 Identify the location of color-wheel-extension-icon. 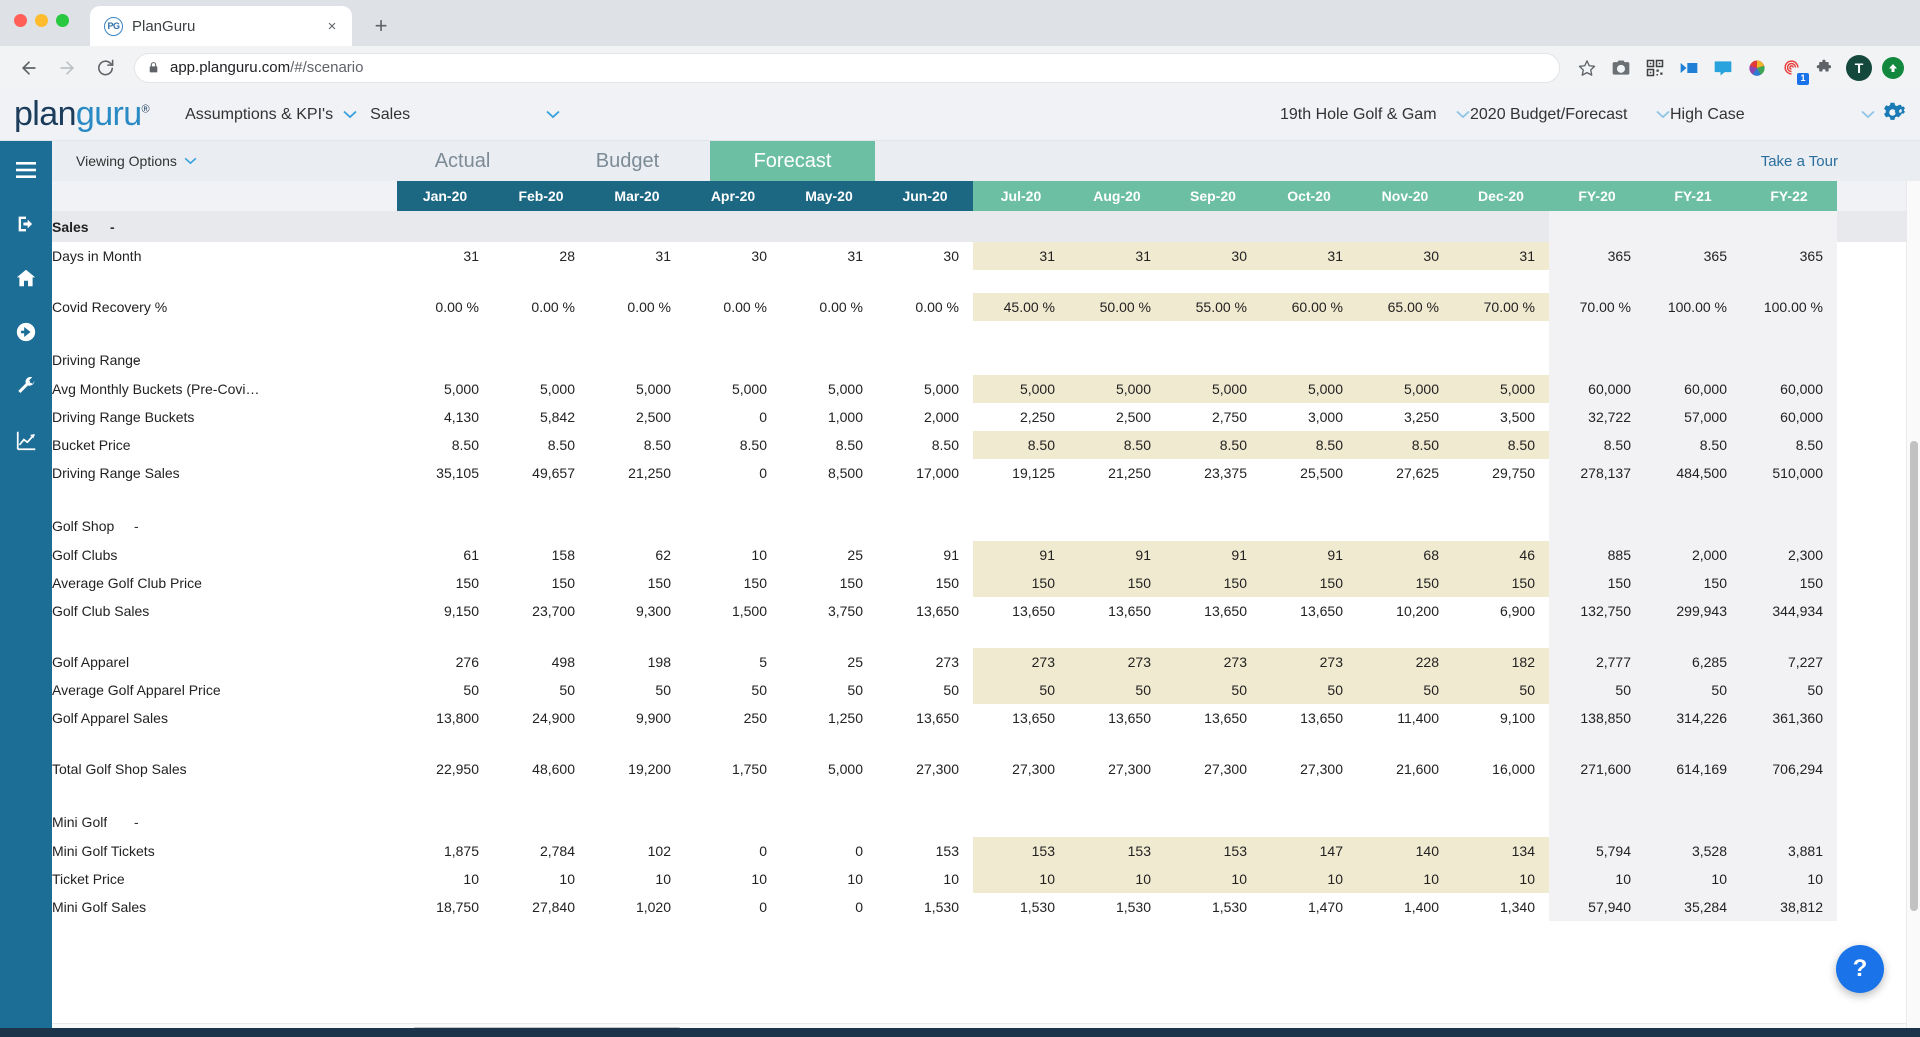
(1757, 68).